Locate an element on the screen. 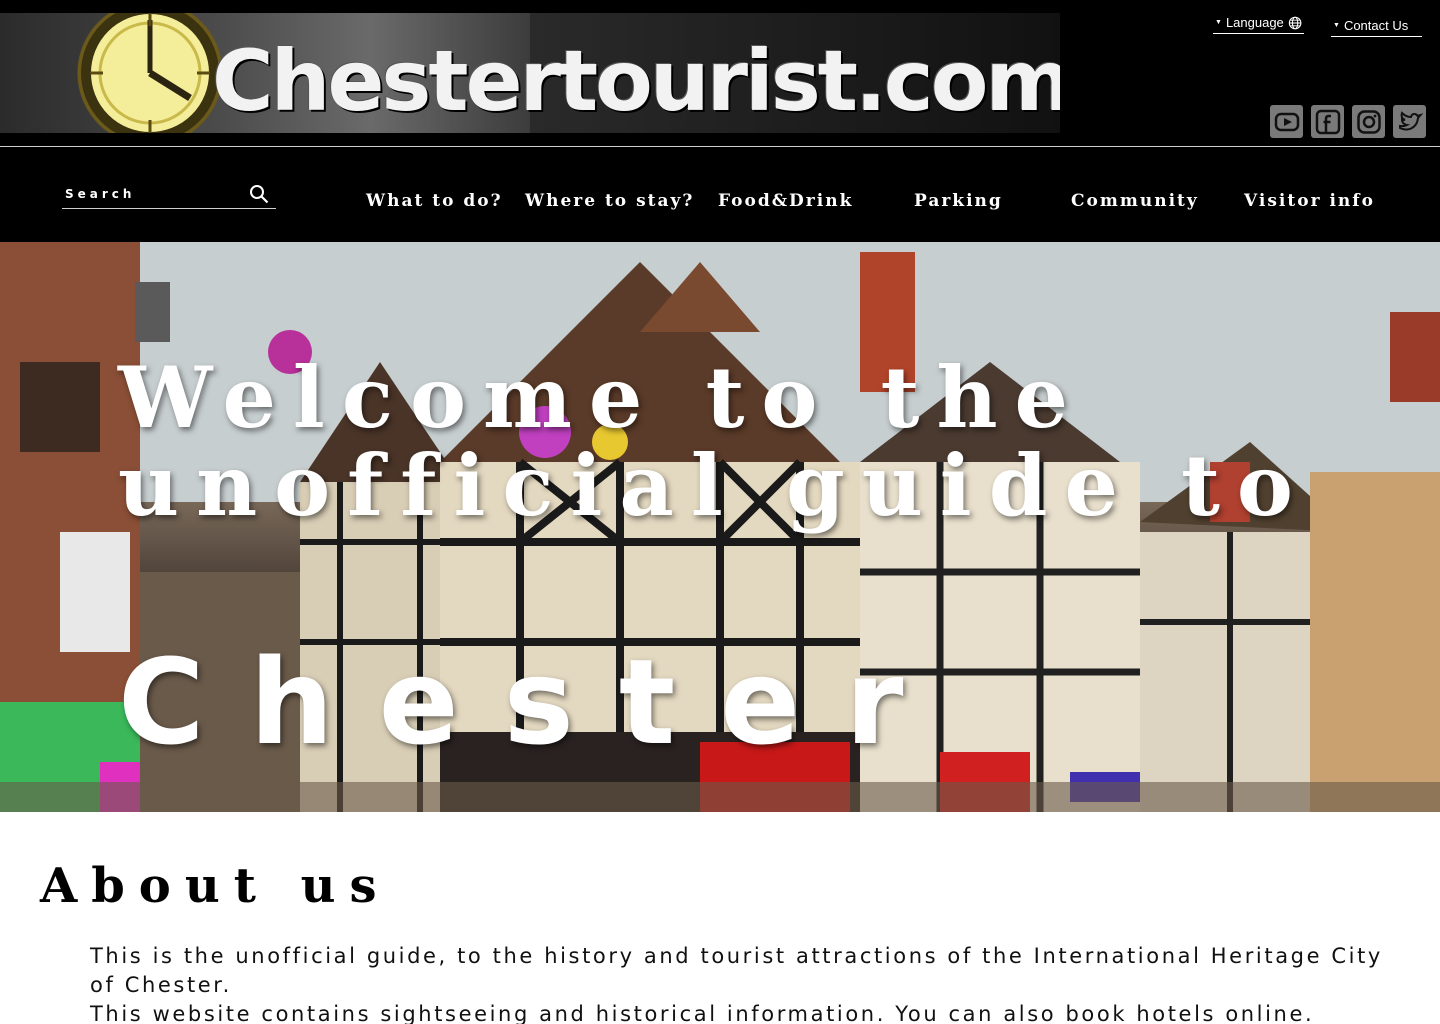 This screenshot has width=1440, height=1024. contact-us-link: ▼ Contact Us is located at coordinates (1376, 27).